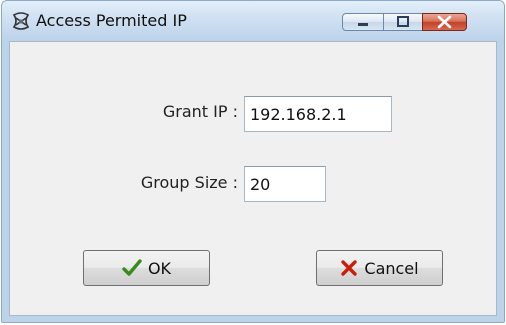 The image size is (506, 325). Describe the element at coordinates (285, 184) in the screenshot. I see `group-size-input` at that location.